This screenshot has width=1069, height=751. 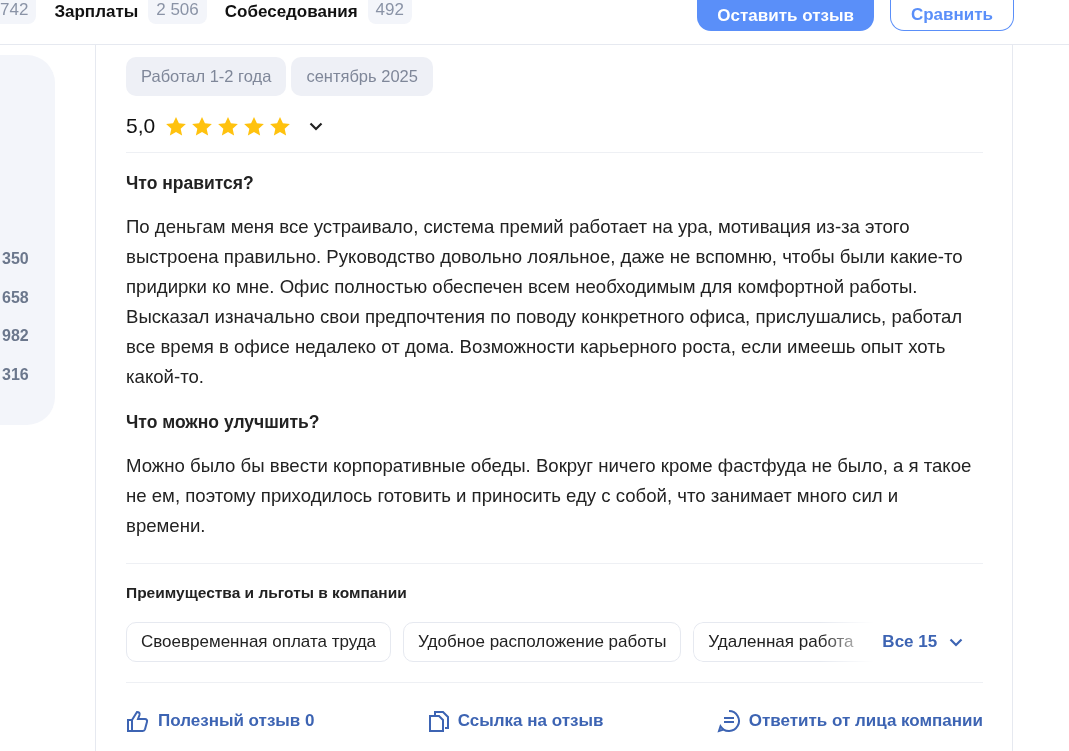 I want to click on section-heading: Что нравится?, so click(x=190, y=183).